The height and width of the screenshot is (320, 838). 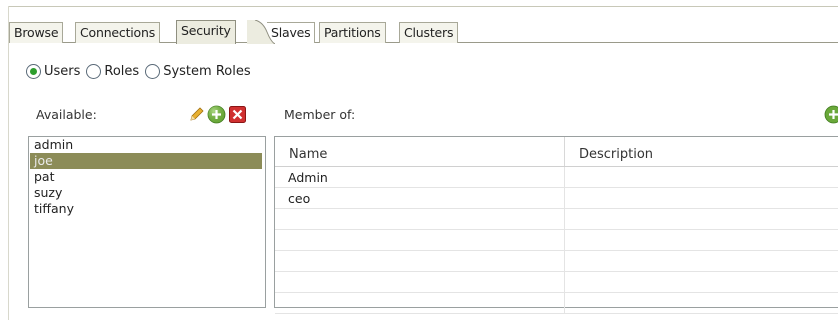 I want to click on member-of-label: Member of:, so click(x=320, y=114).